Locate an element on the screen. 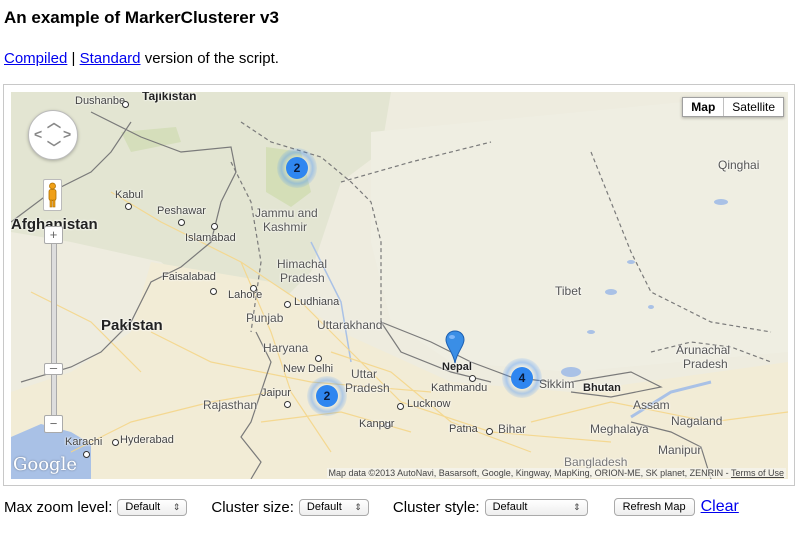  cluster-marker: 4 is located at coordinates (522, 378).